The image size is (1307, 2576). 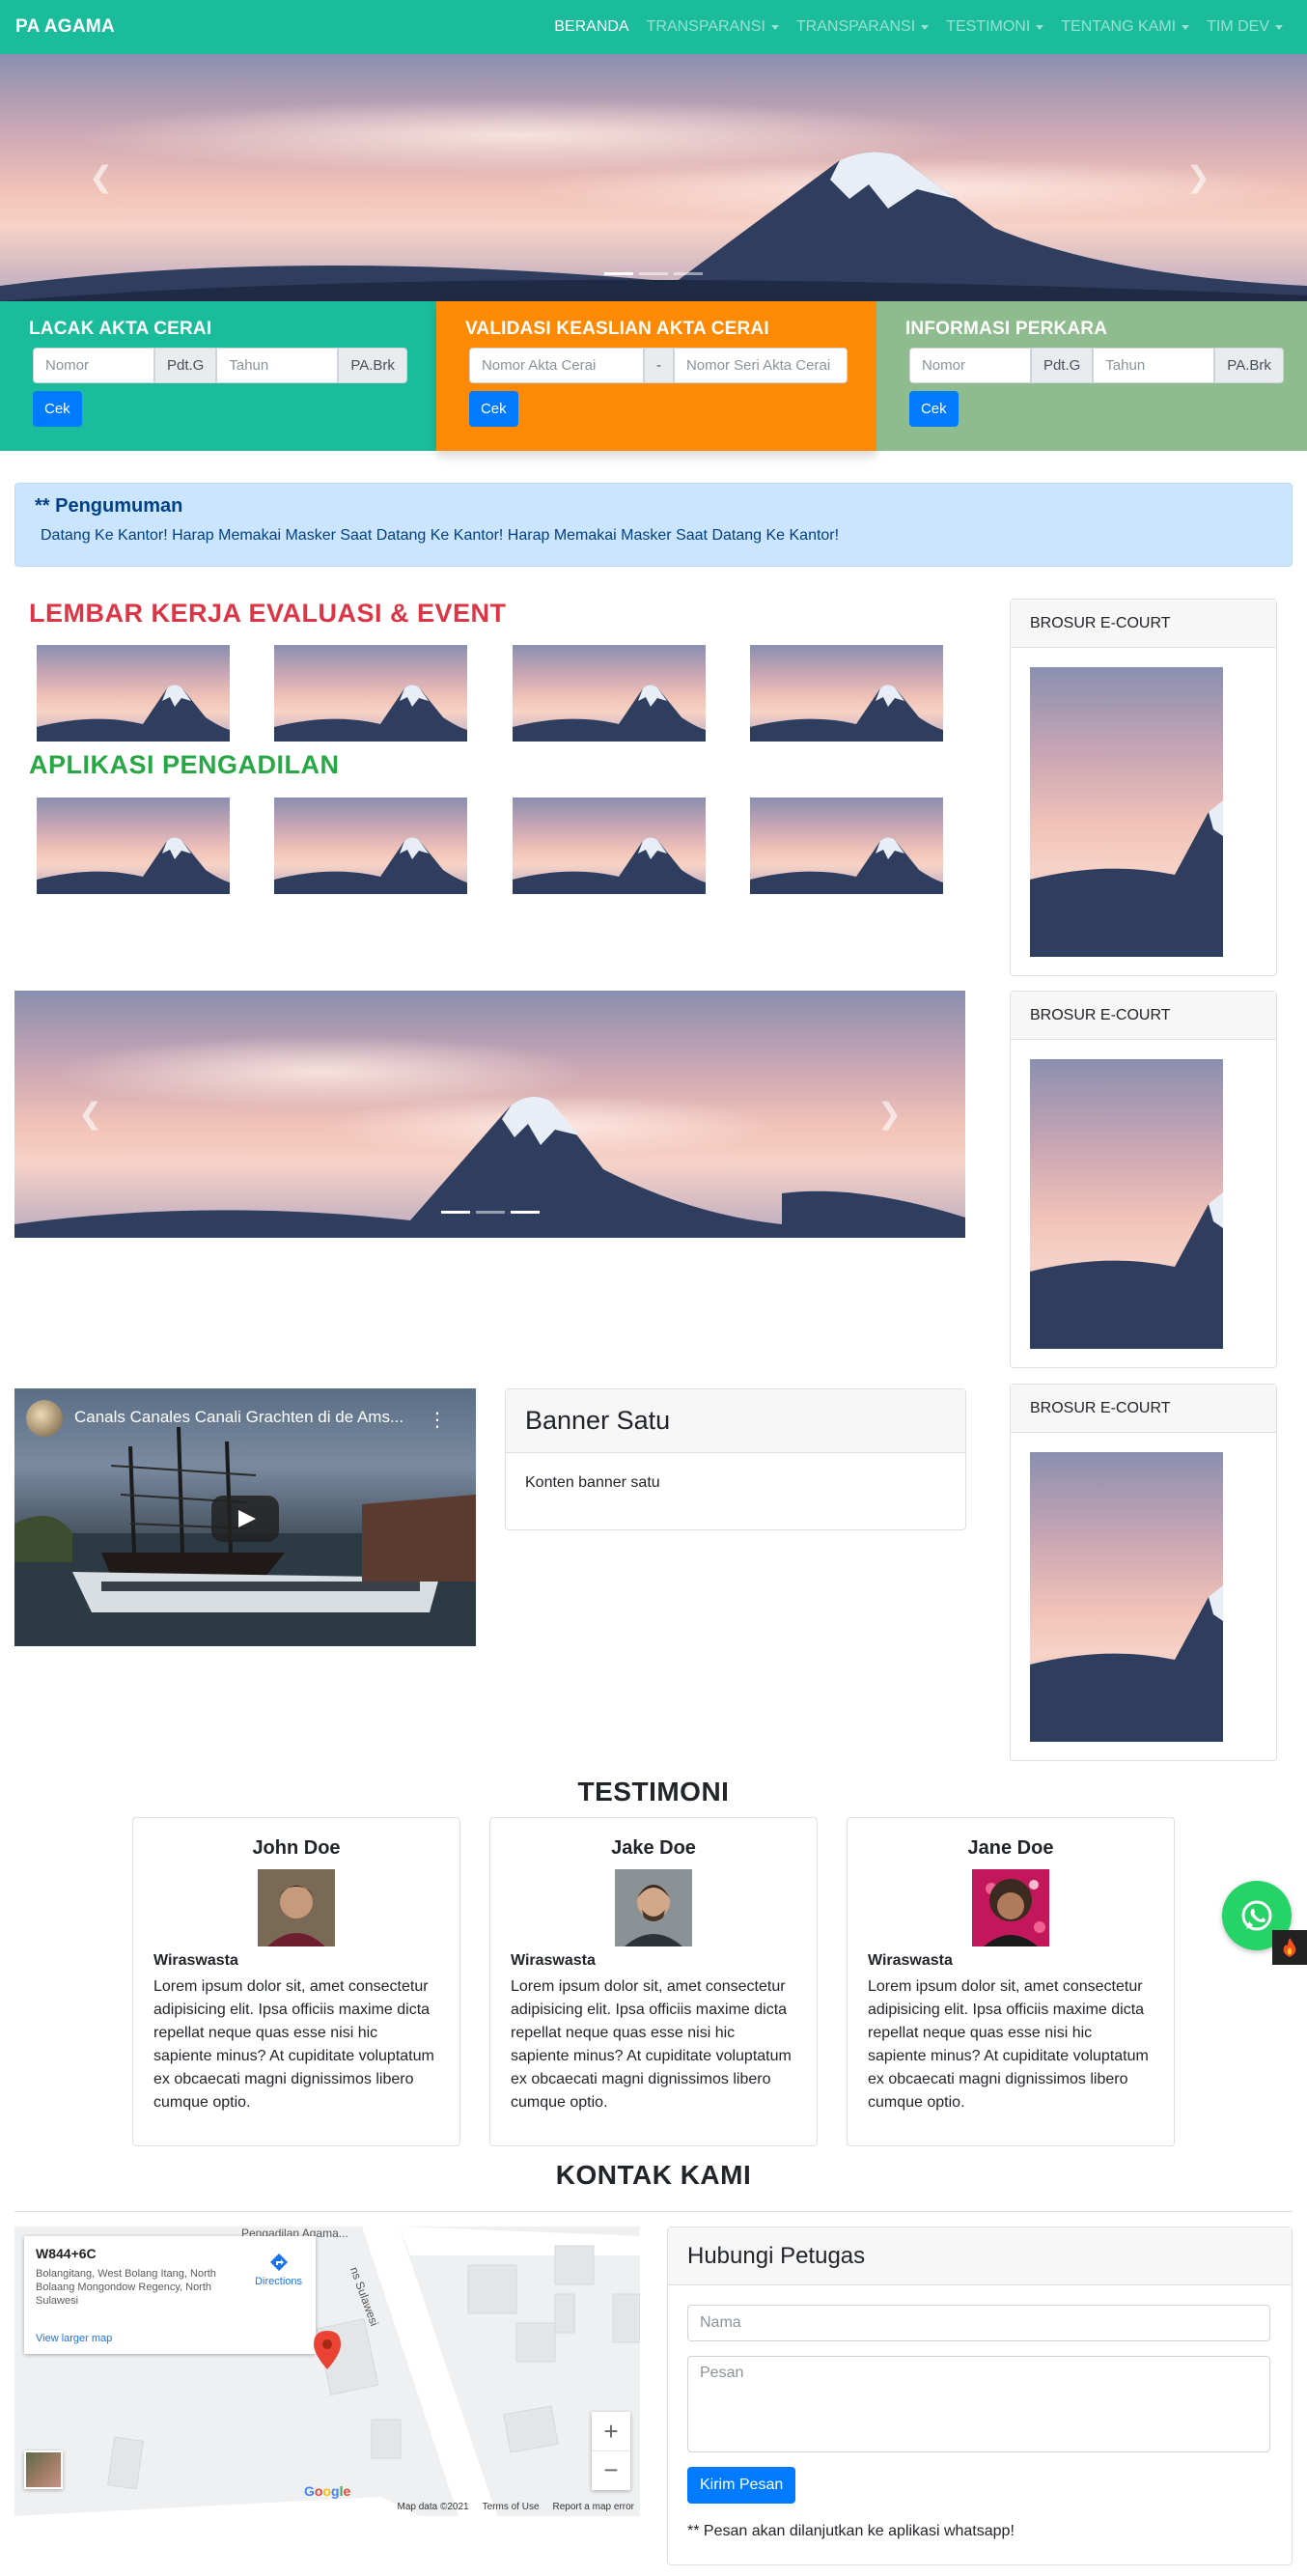 I want to click on nav-item-tentang-kami: TENTANG KAMI, so click(x=1125, y=27).